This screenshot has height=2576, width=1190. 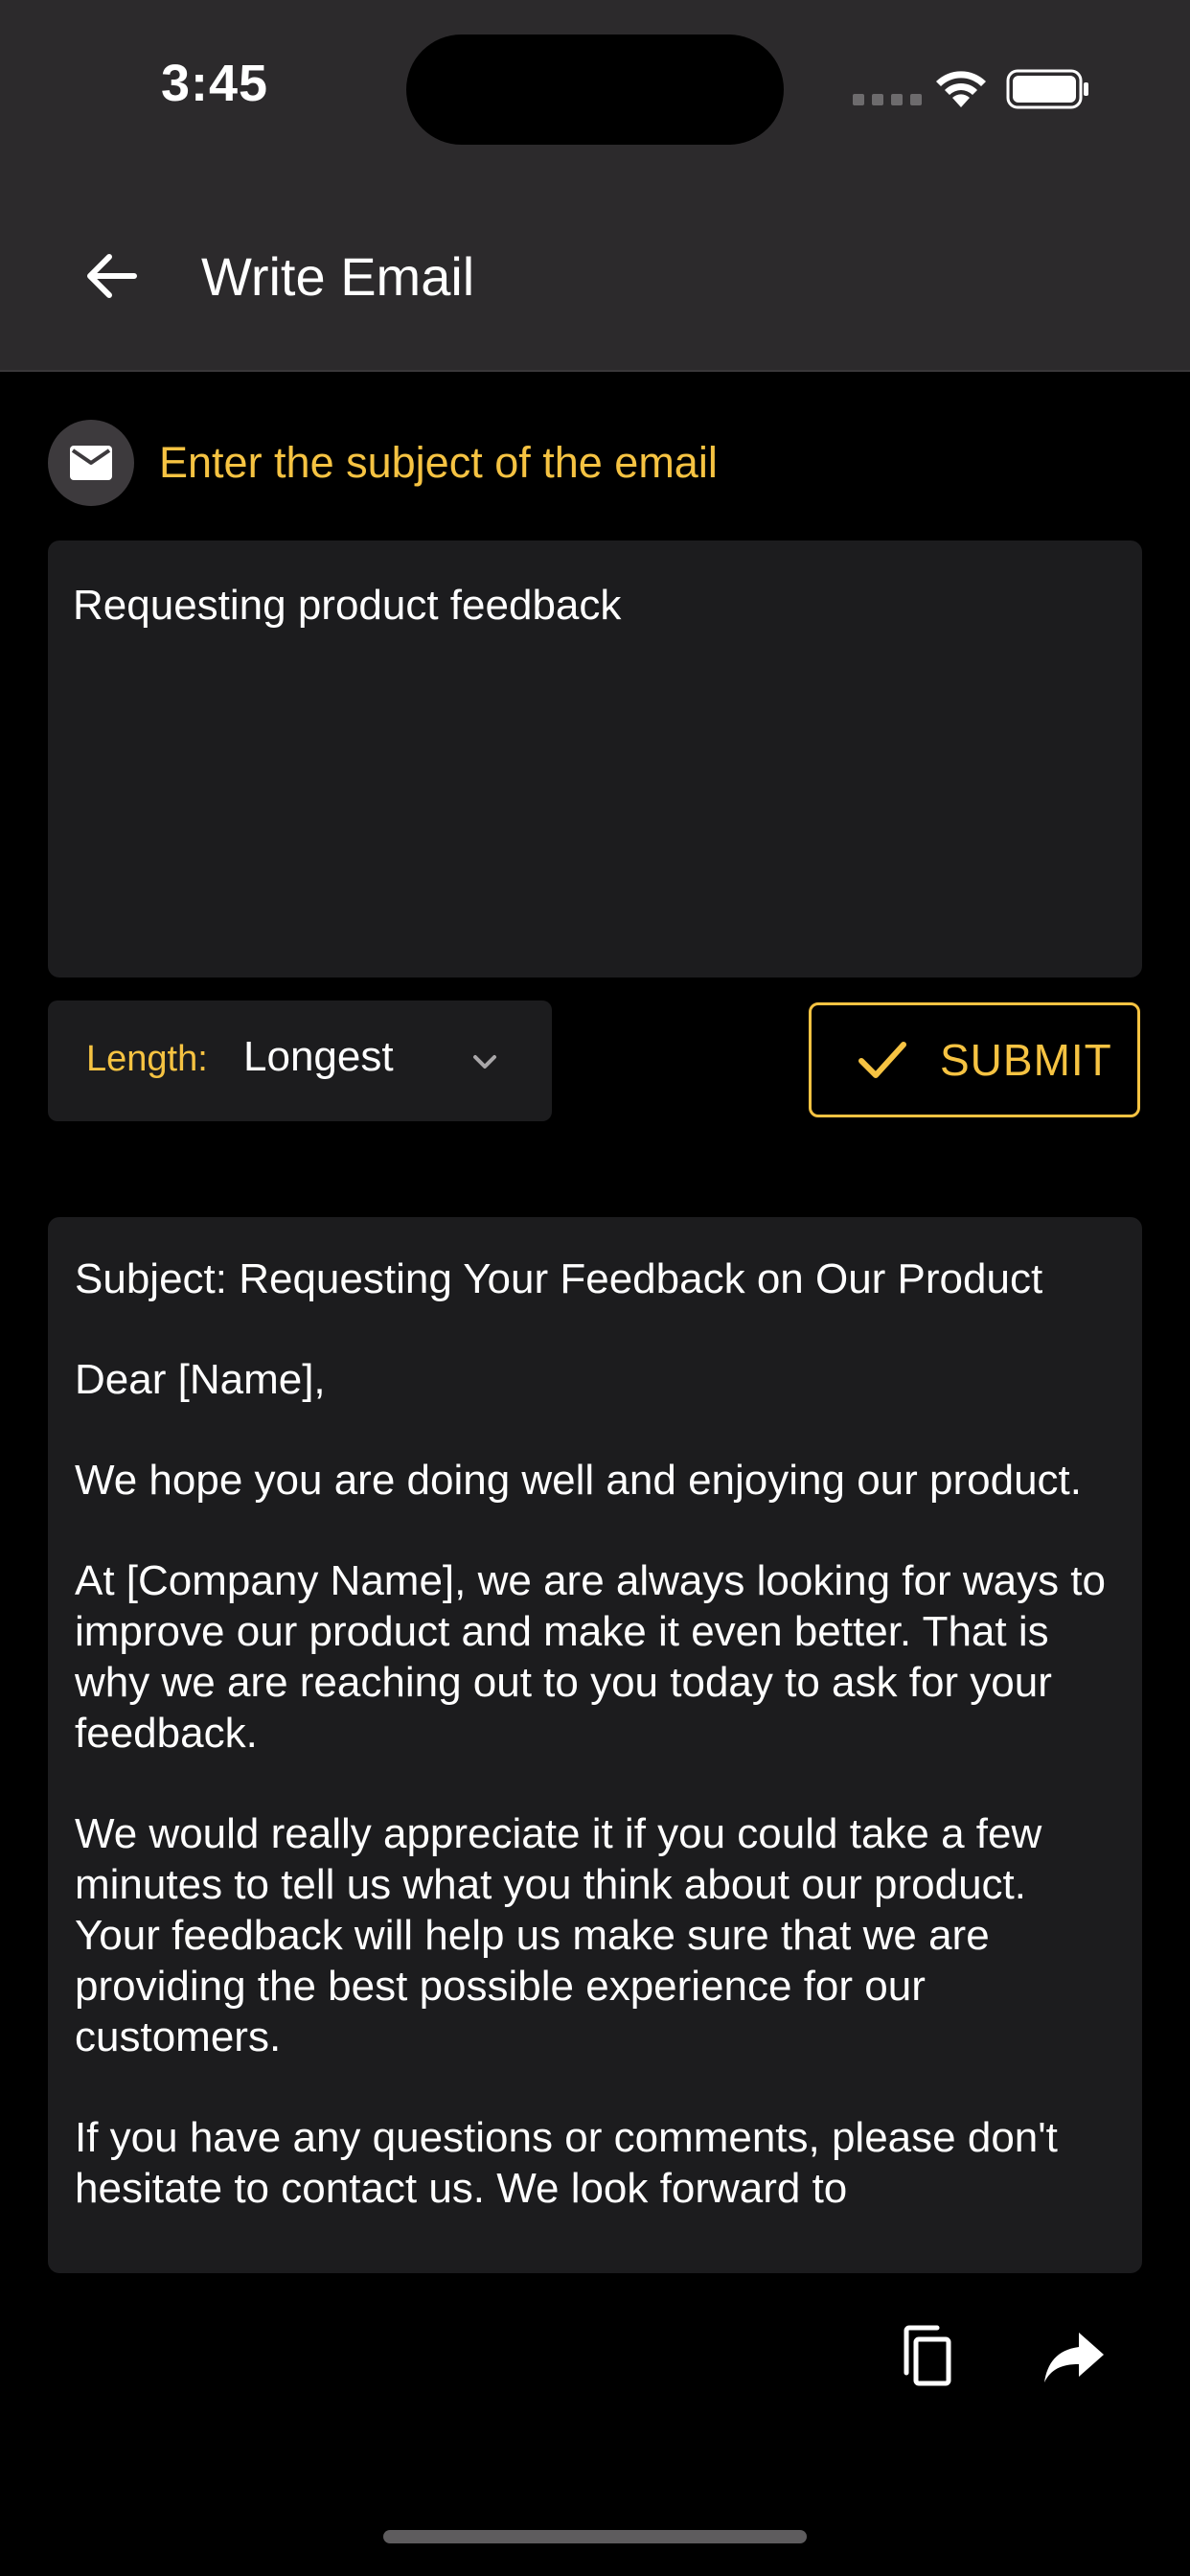 I want to click on page-title: Write Email, so click(x=338, y=276).